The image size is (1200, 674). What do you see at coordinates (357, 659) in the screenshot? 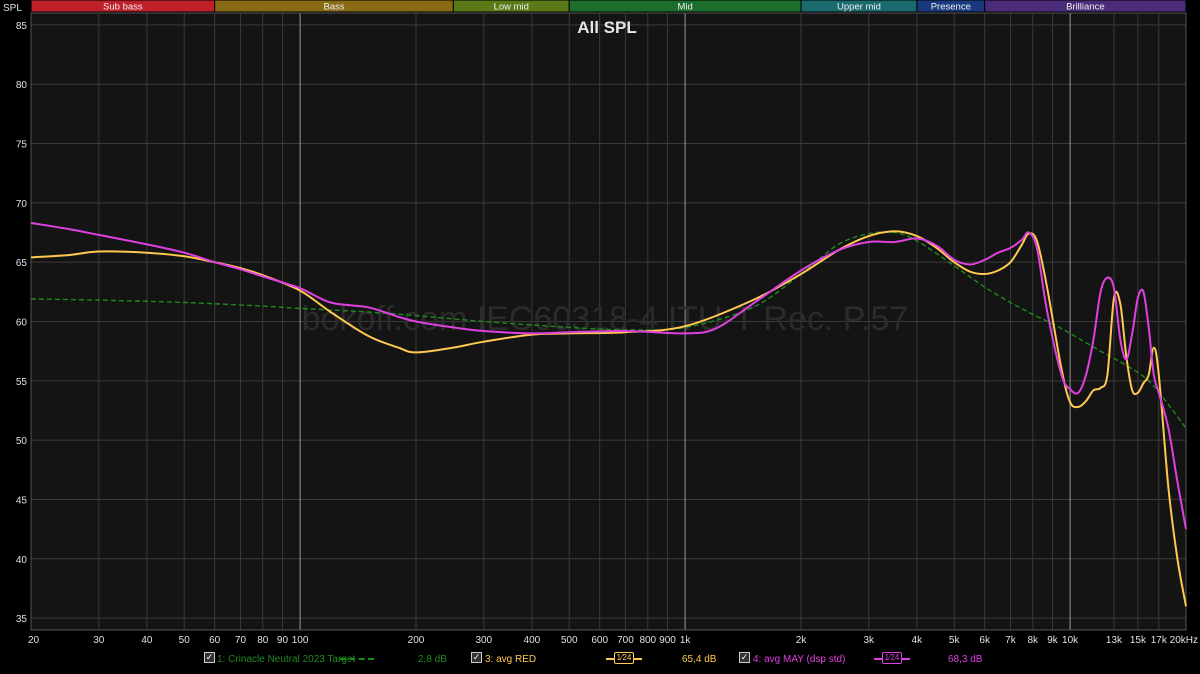
I see `legend-line-swatch` at bounding box center [357, 659].